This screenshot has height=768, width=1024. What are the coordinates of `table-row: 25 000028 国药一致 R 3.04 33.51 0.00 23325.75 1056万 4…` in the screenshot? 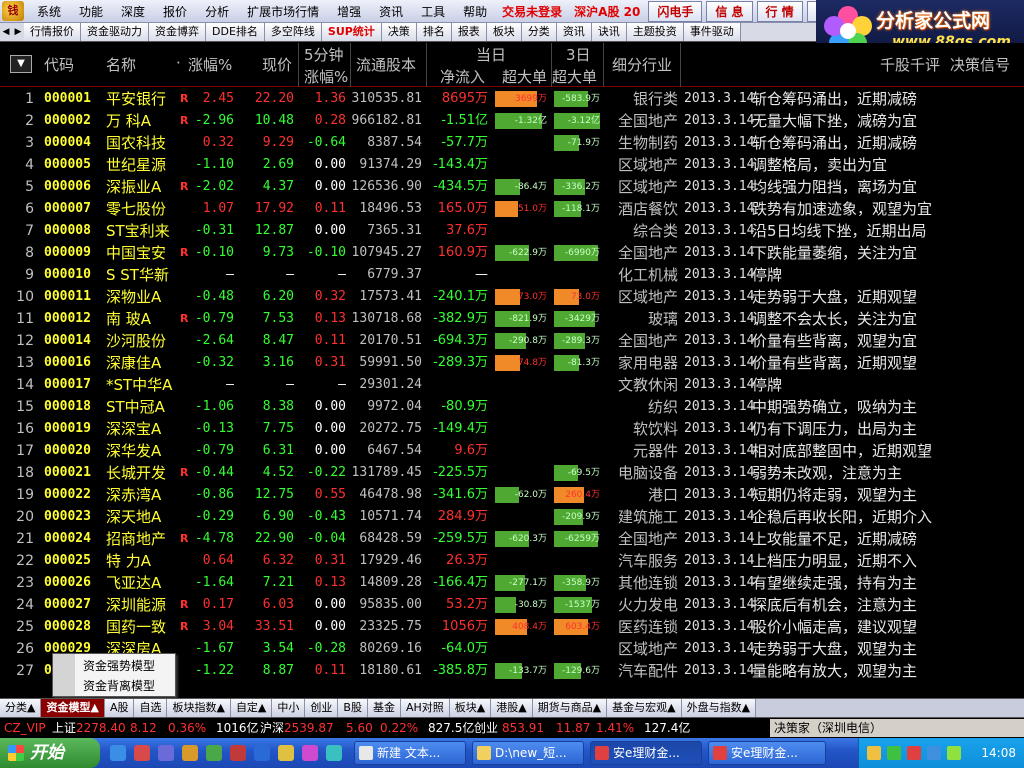 It's located at (512, 627).